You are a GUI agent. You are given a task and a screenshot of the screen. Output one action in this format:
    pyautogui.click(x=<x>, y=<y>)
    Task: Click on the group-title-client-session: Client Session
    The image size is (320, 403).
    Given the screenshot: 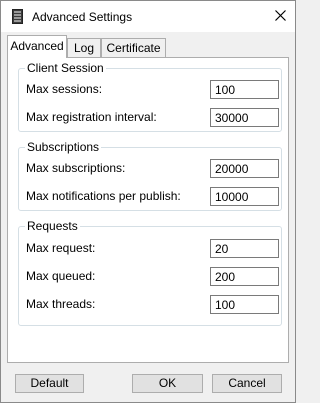 What is the action you would take?
    pyautogui.click(x=65, y=68)
    